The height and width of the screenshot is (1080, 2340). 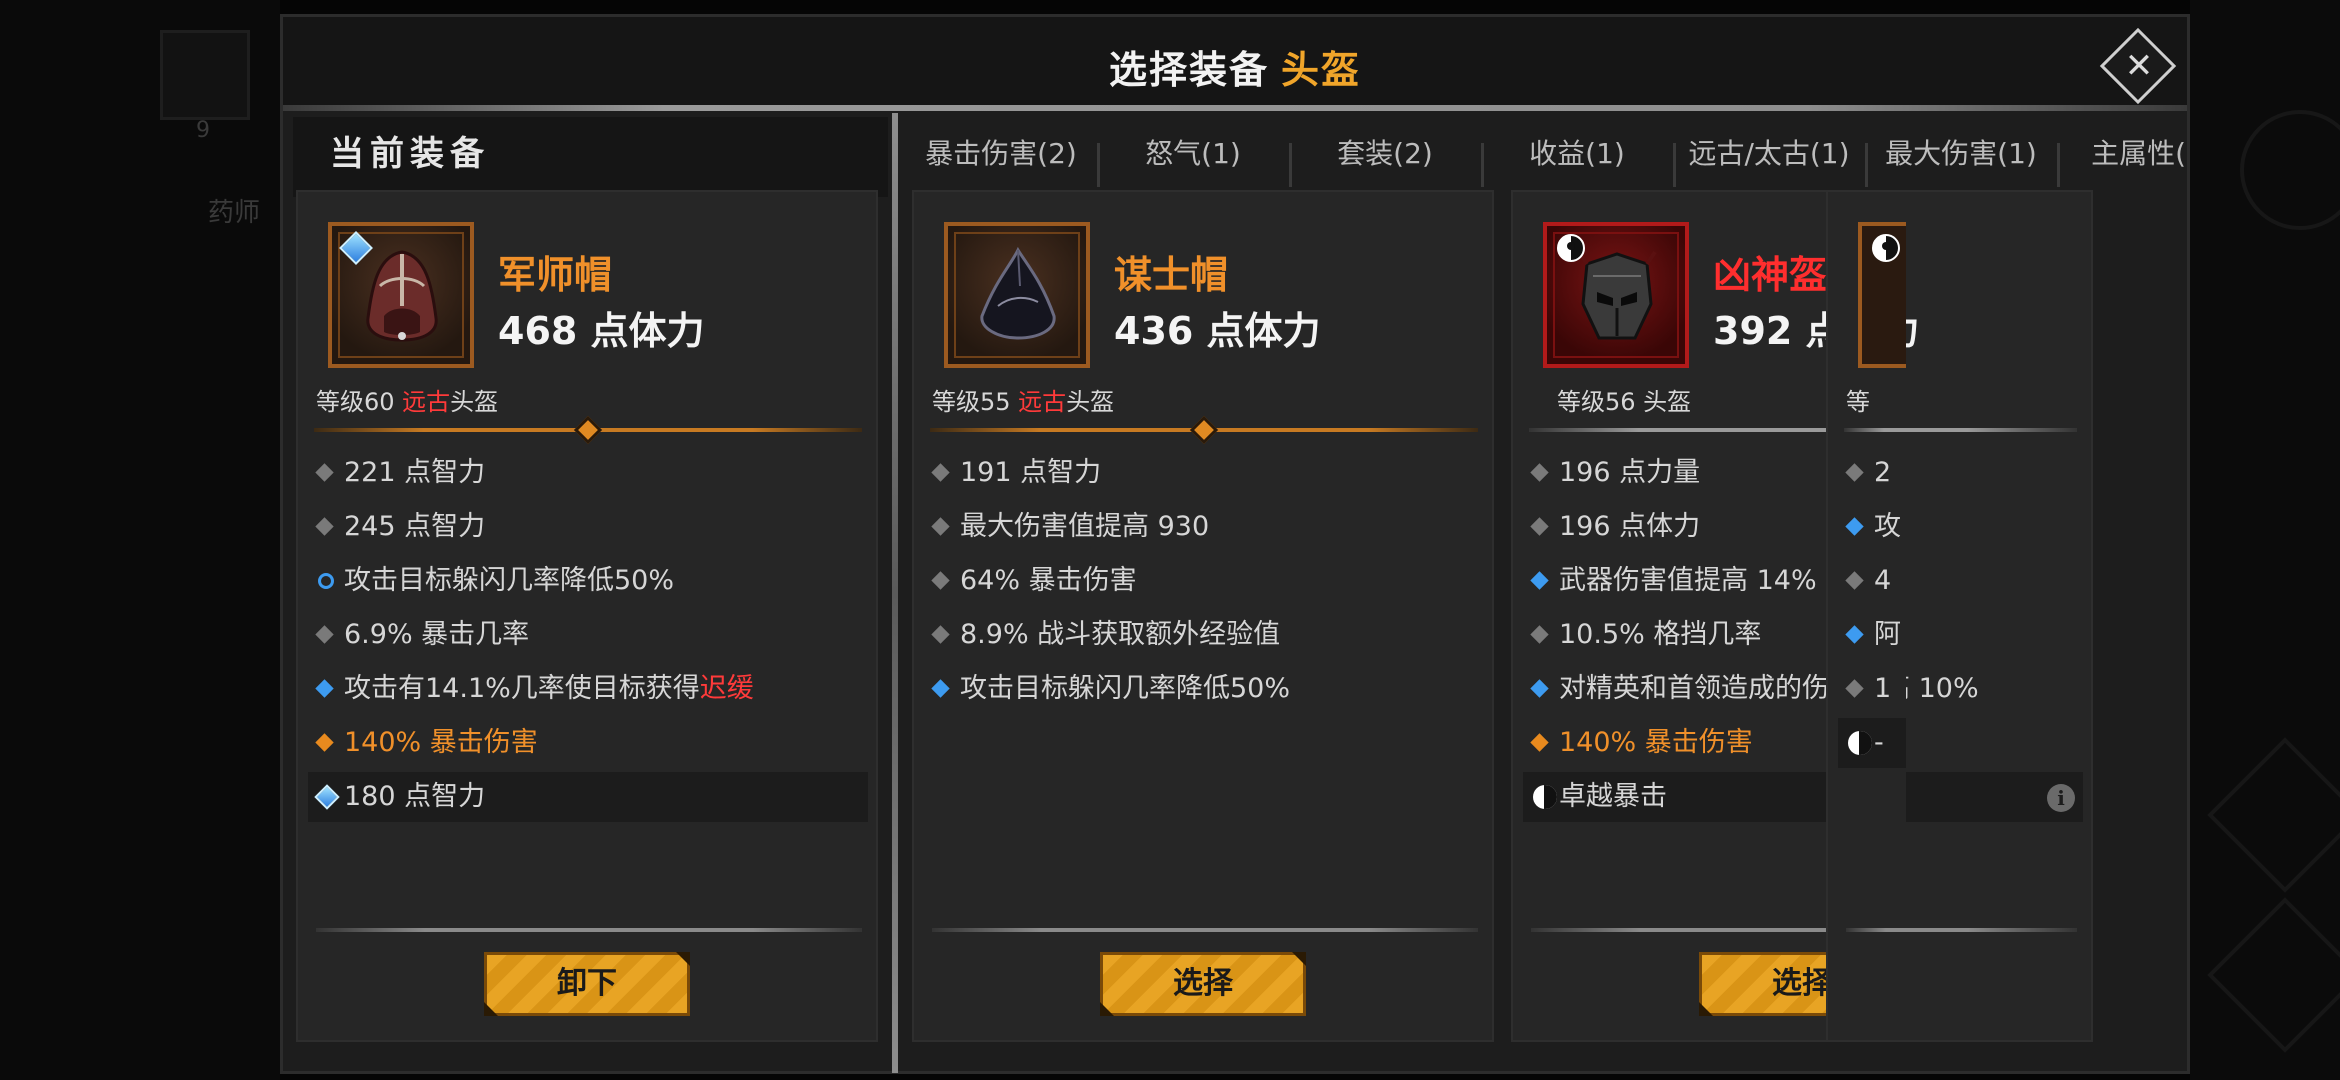 What do you see at coordinates (555, 275) in the screenshot?
I see `item-name: 军师帽` at bounding box center [555, 275].